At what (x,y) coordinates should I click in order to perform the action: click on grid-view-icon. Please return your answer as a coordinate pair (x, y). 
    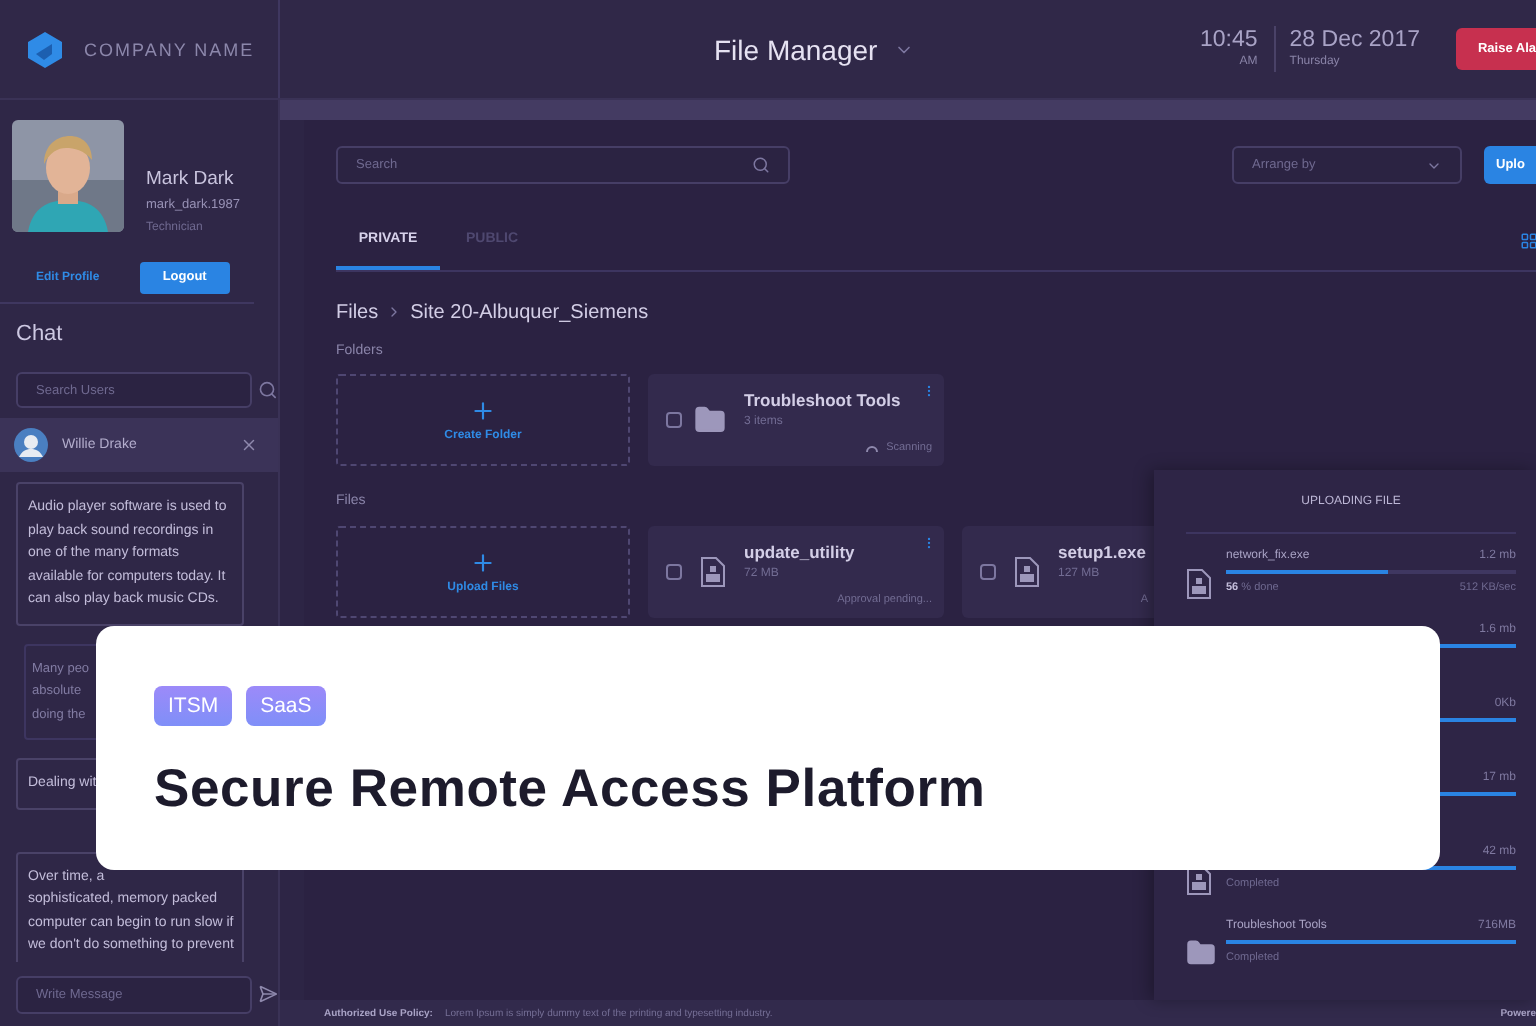
    Looking at the image, I should click on (1528, 241).